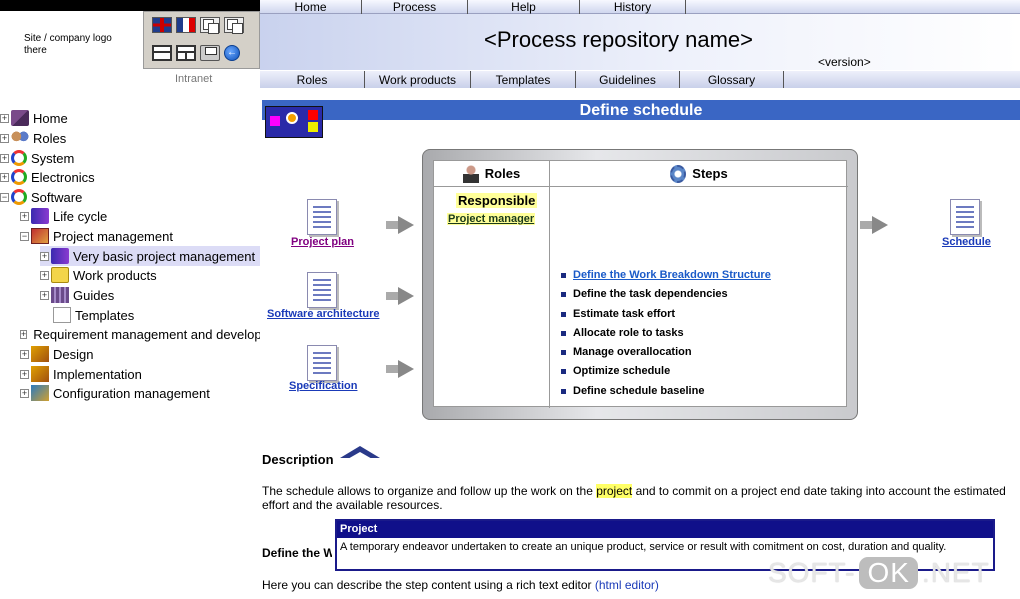 This screenshot has width=1020, height=599. What do you see at coordinates (140, 334) in the screenshot?
I see `tree-item-requirement-management: +Requirement management and development` at bounding box center [140, 334].